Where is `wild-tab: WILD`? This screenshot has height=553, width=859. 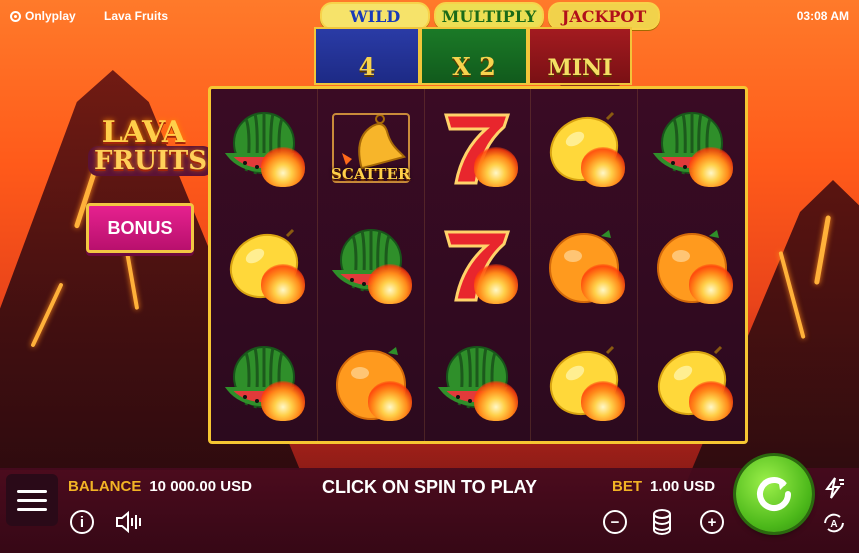 wild-tab: WILD is located at coordinates (375, 16).